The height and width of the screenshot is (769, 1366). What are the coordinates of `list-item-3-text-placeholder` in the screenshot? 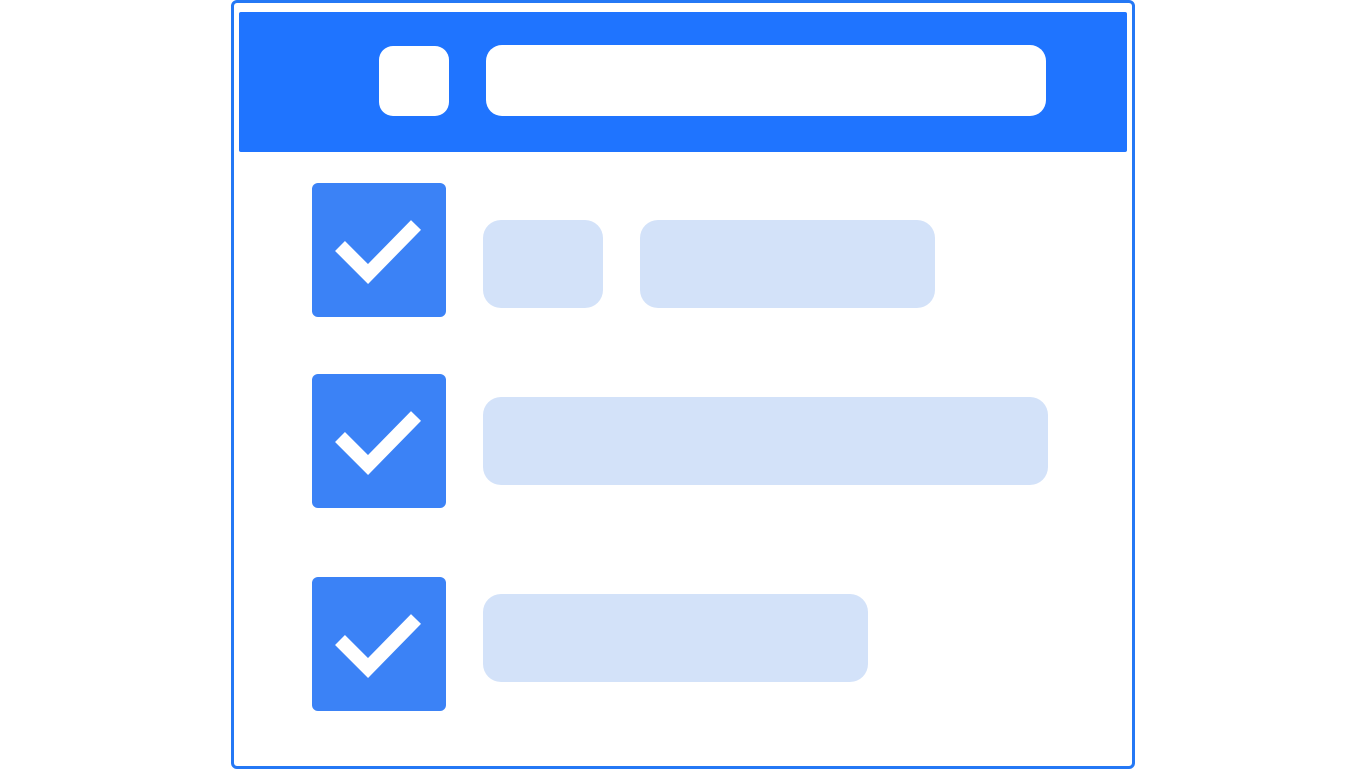 It's located at (675, 638).